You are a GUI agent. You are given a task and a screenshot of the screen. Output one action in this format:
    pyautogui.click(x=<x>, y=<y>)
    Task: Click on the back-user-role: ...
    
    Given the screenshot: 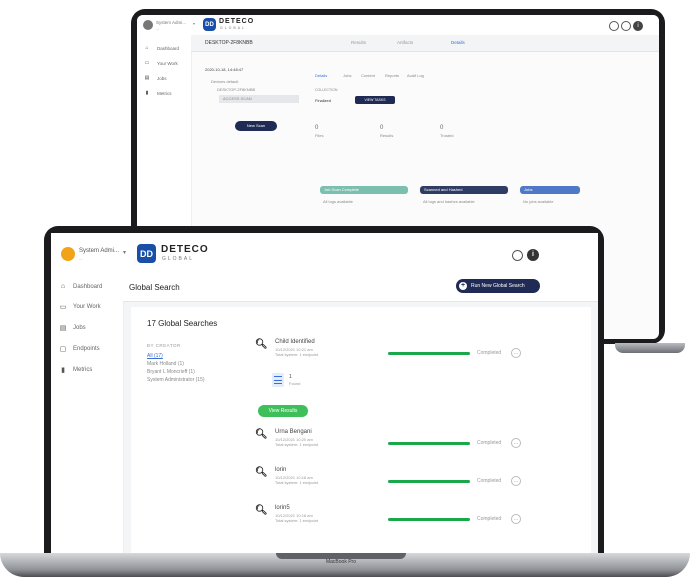 What is the action you would take?
    pyautogui.click(x=158, y=28)
    